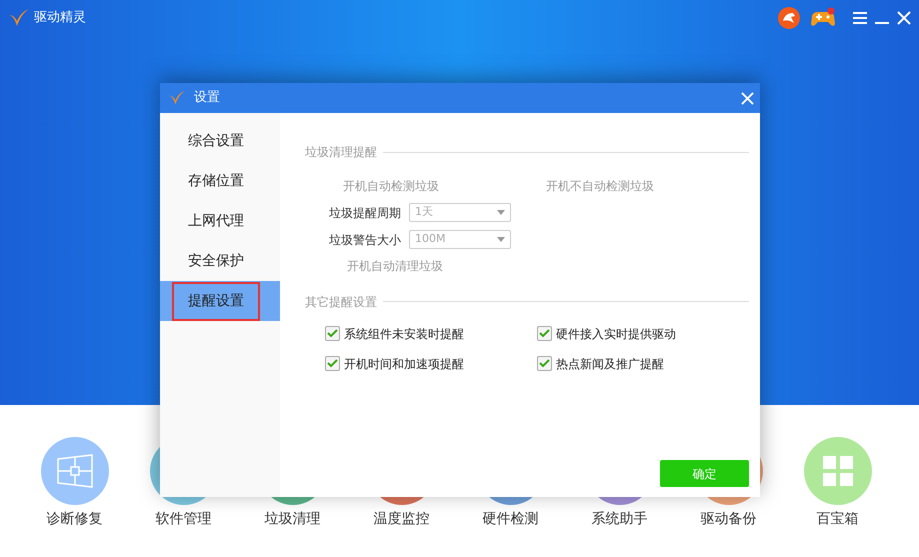  Describe the element at coordinates (510, 519) in the screenshot. I see `tool-label: 硬件检测` at that location.